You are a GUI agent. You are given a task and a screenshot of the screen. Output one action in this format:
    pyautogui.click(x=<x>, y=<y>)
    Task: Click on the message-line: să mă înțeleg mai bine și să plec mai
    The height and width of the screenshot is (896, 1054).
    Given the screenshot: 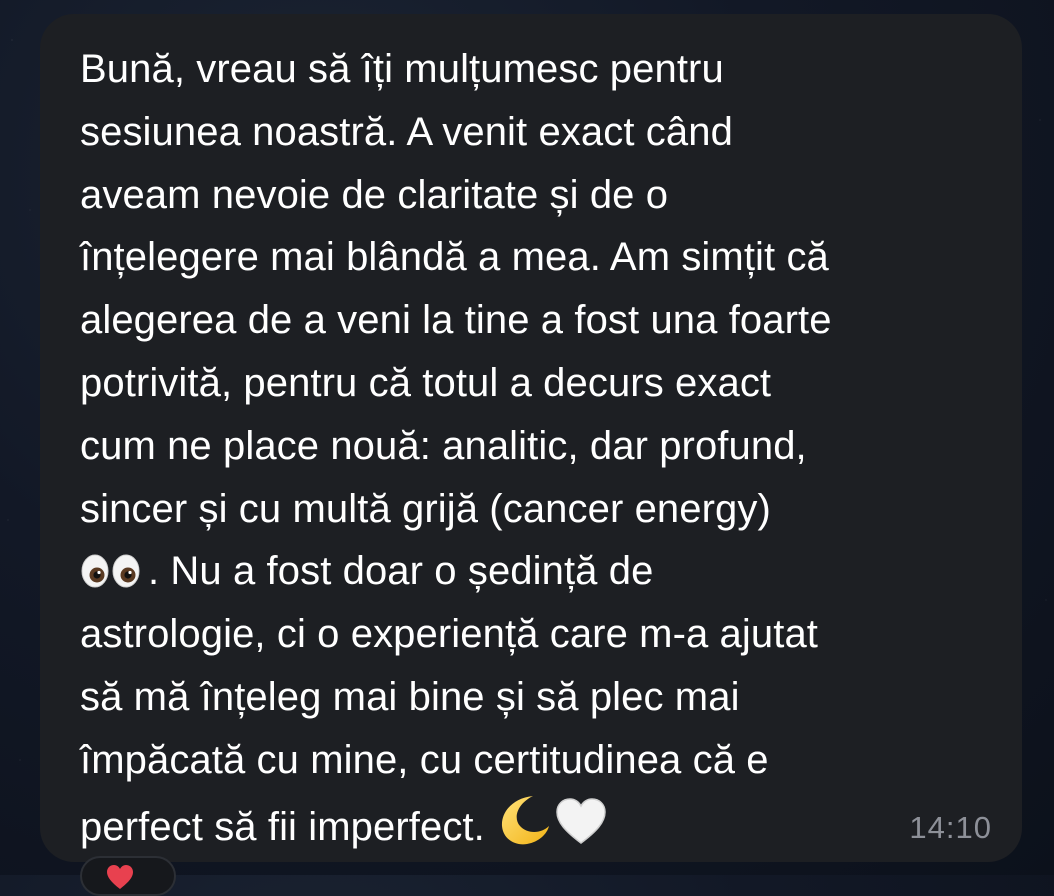 What is the action you would take?
    pyautogui.click(x=410, y=696)
    